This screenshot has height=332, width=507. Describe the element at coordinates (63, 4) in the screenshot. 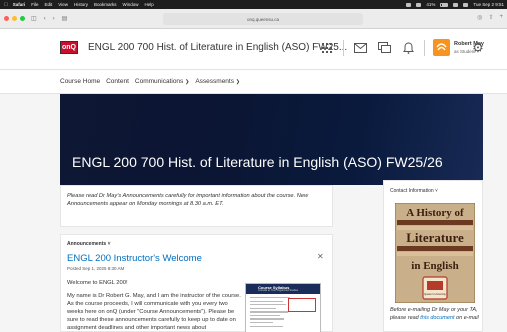

I see `menu-view: View` at that location.